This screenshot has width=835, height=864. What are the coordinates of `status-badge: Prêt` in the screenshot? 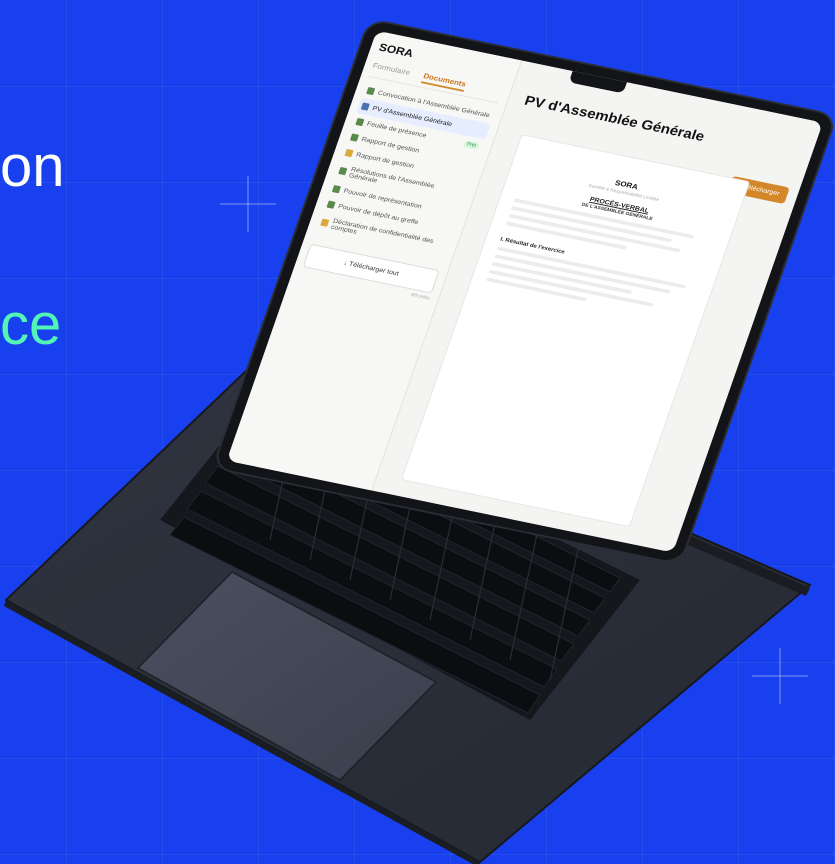 It's located at (471, 145).